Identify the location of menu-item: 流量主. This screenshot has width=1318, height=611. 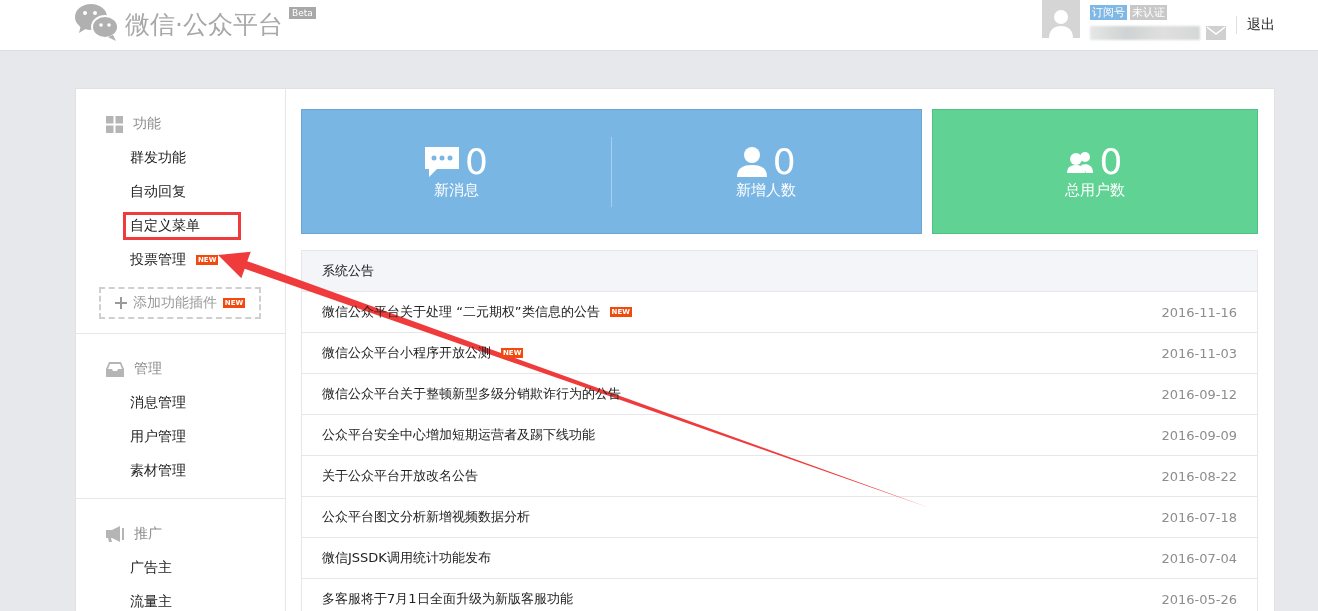
(151, 601).